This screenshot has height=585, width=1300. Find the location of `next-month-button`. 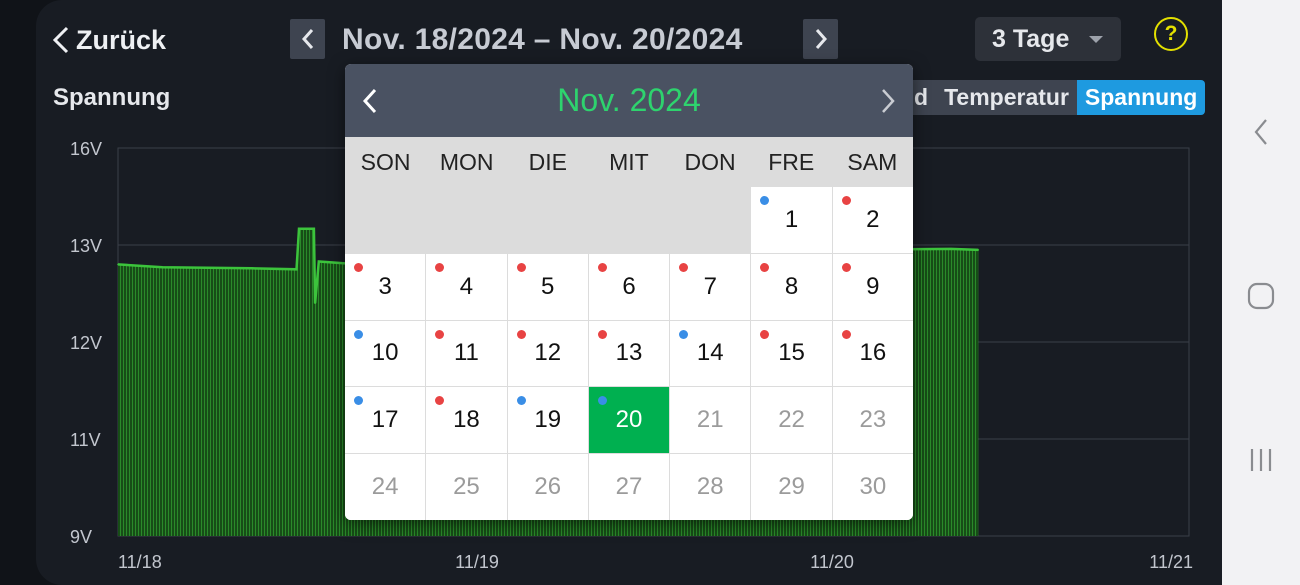

next-month-button is located at coordinates (888, 101).